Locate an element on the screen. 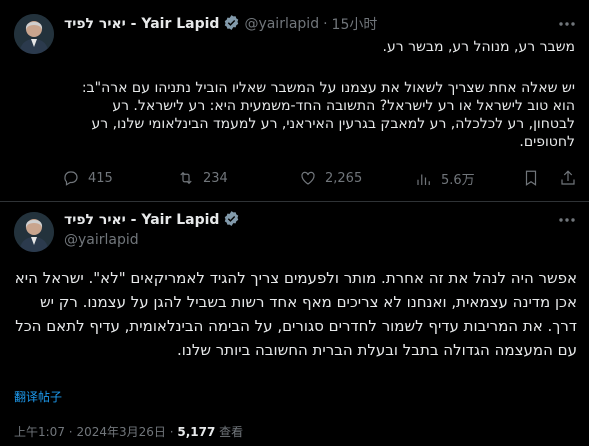 The height and width of the screenshot is (446, 589). retweet-icon is located at coordinates (186, 178).